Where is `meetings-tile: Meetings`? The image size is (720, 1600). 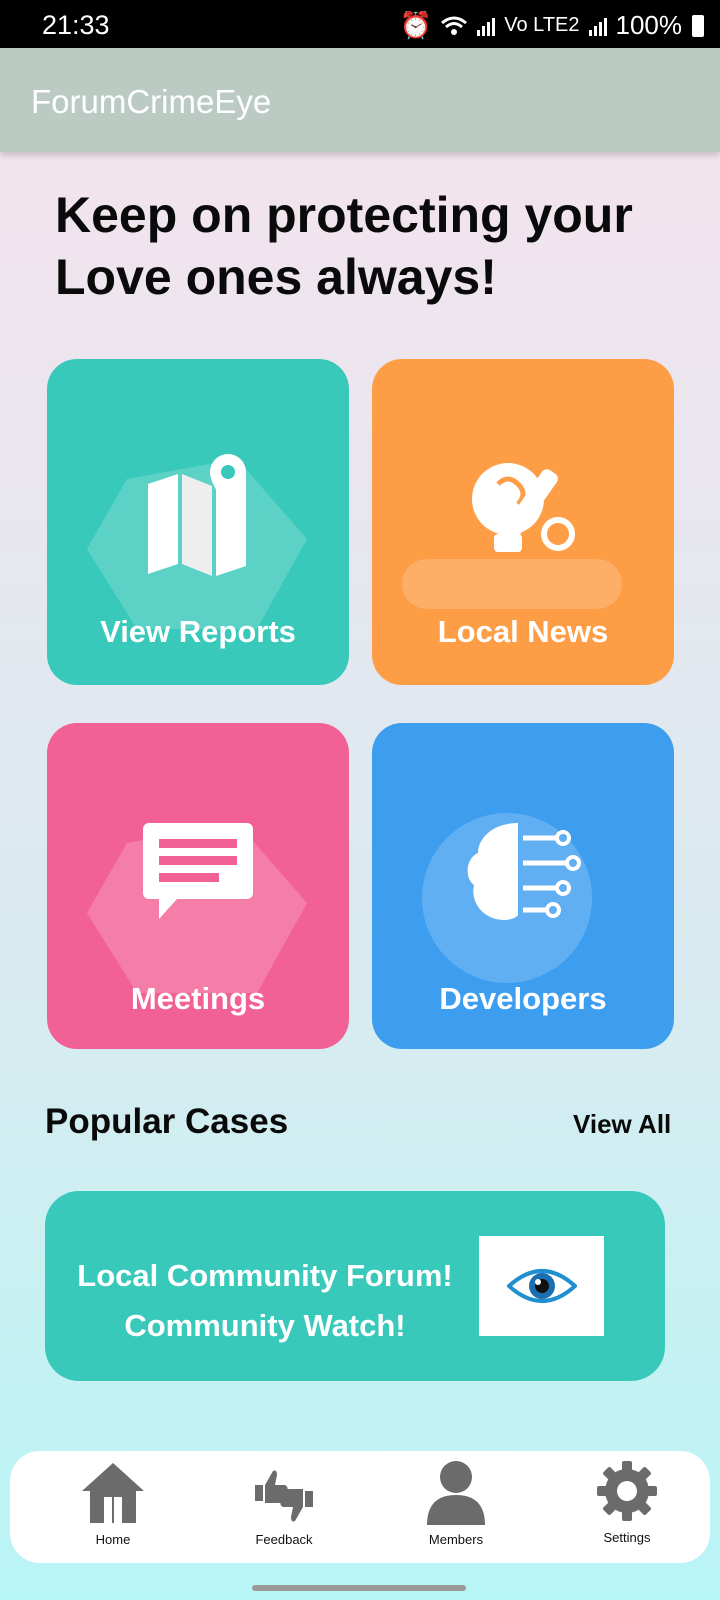
meetings-tile: Meetings is located at coordinates (198, 886).